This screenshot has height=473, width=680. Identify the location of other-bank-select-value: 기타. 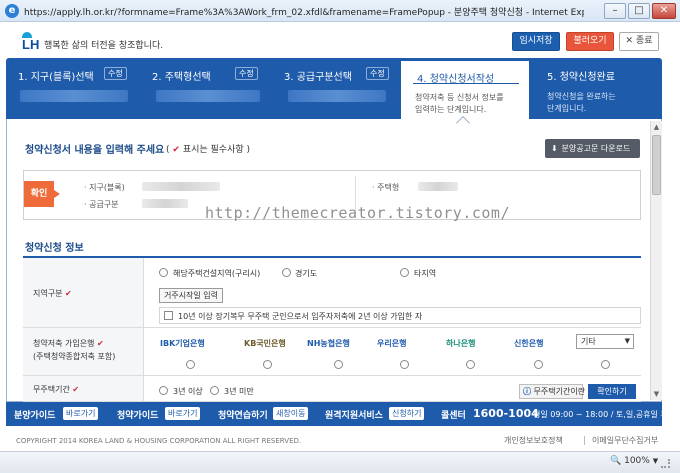
(588, 341).